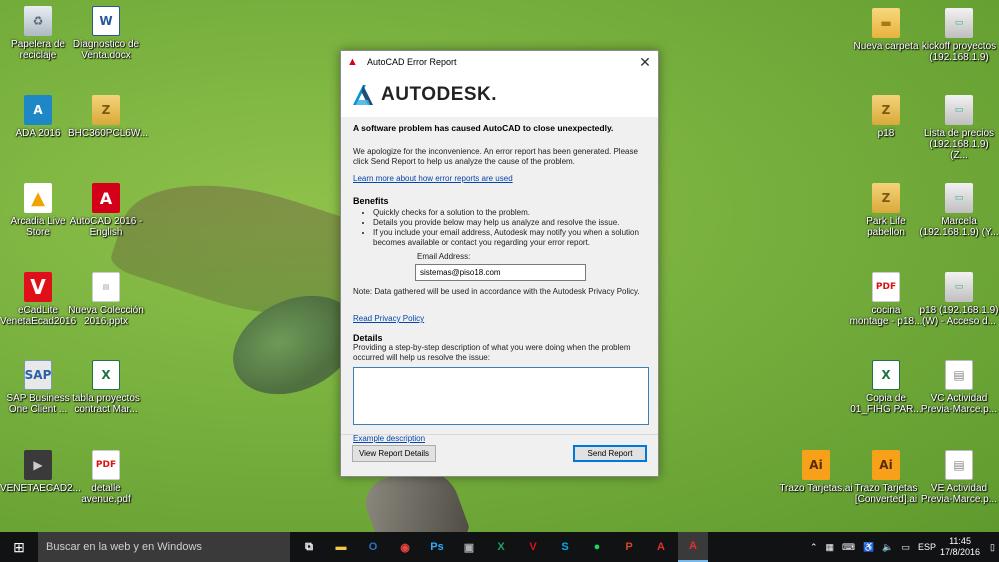  I want to click on taskbar-app-generic-button: ▣, so click(469, 547).